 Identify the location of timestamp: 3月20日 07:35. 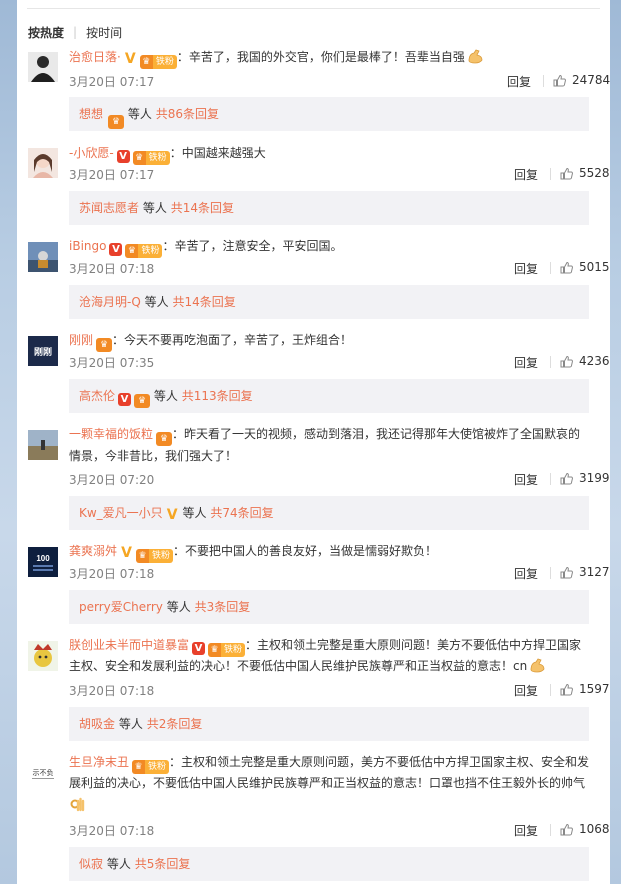
(112, 363).